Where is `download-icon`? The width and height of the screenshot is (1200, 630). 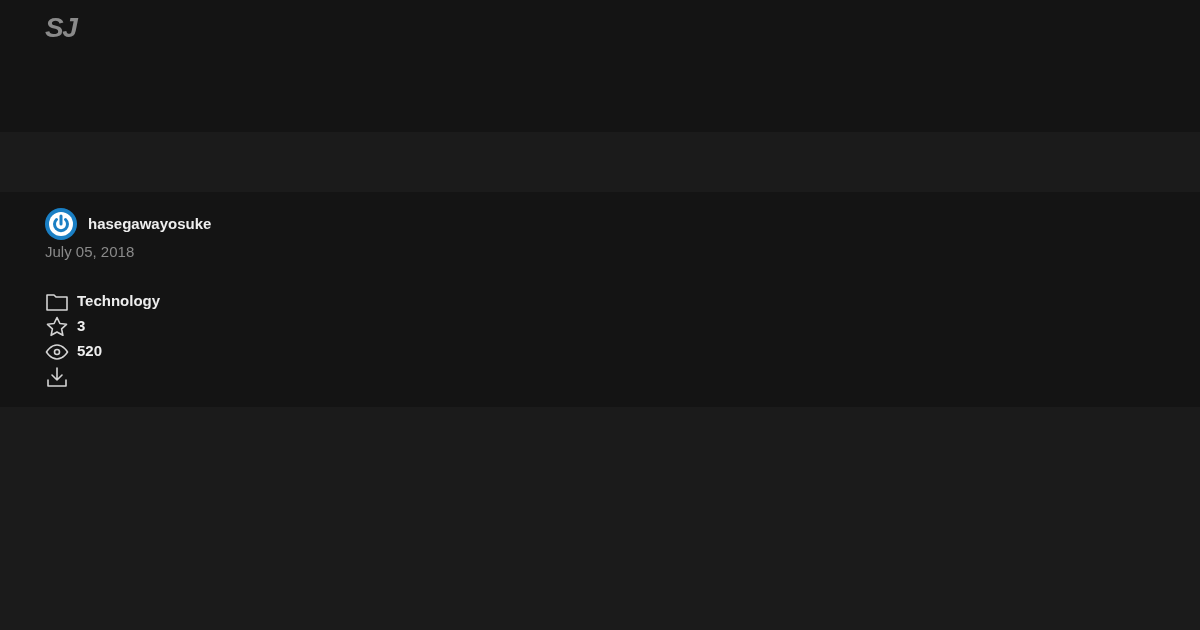 download-icon is located at coordinates (57, 376).